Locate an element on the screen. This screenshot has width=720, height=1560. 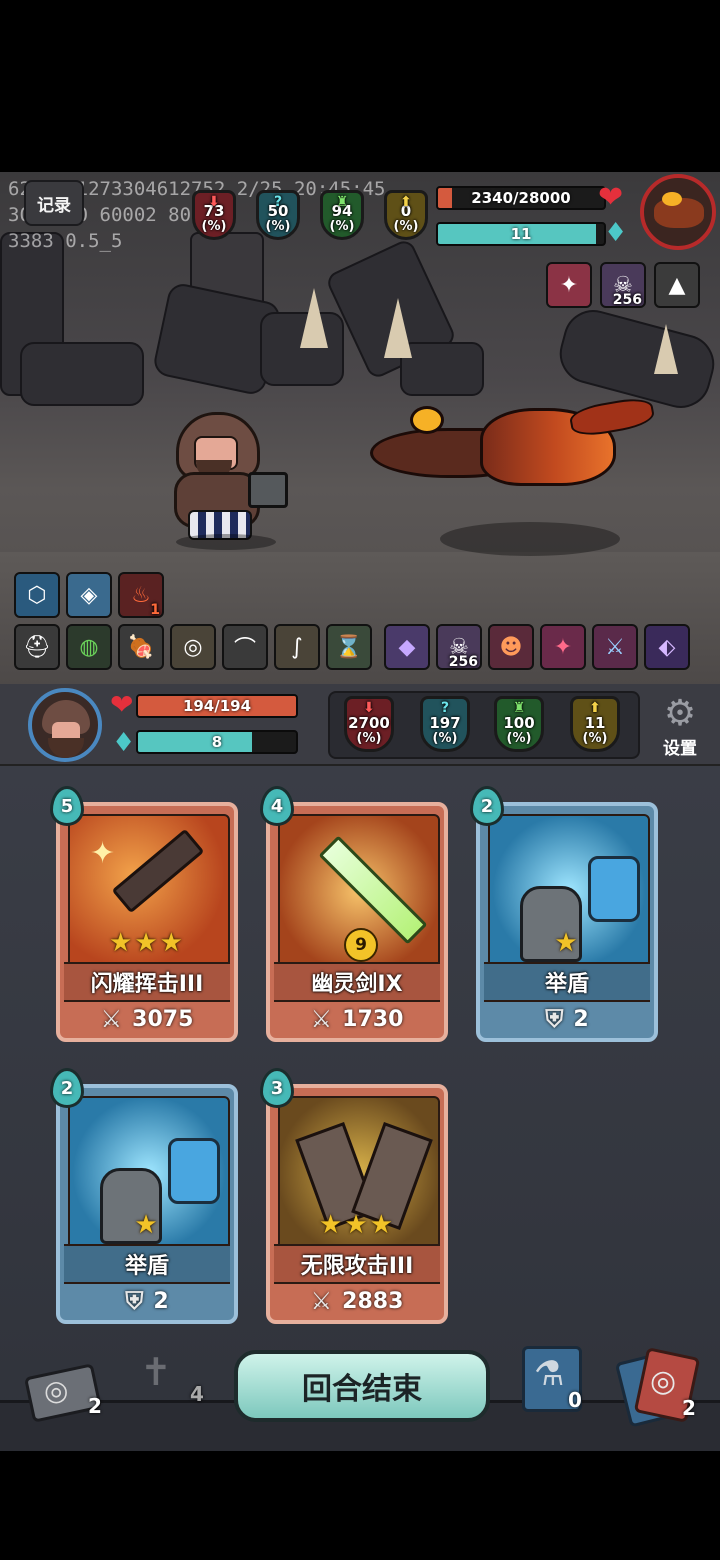
enemy-hp-text: 2340/28000 is located at coordinates (521, 198).